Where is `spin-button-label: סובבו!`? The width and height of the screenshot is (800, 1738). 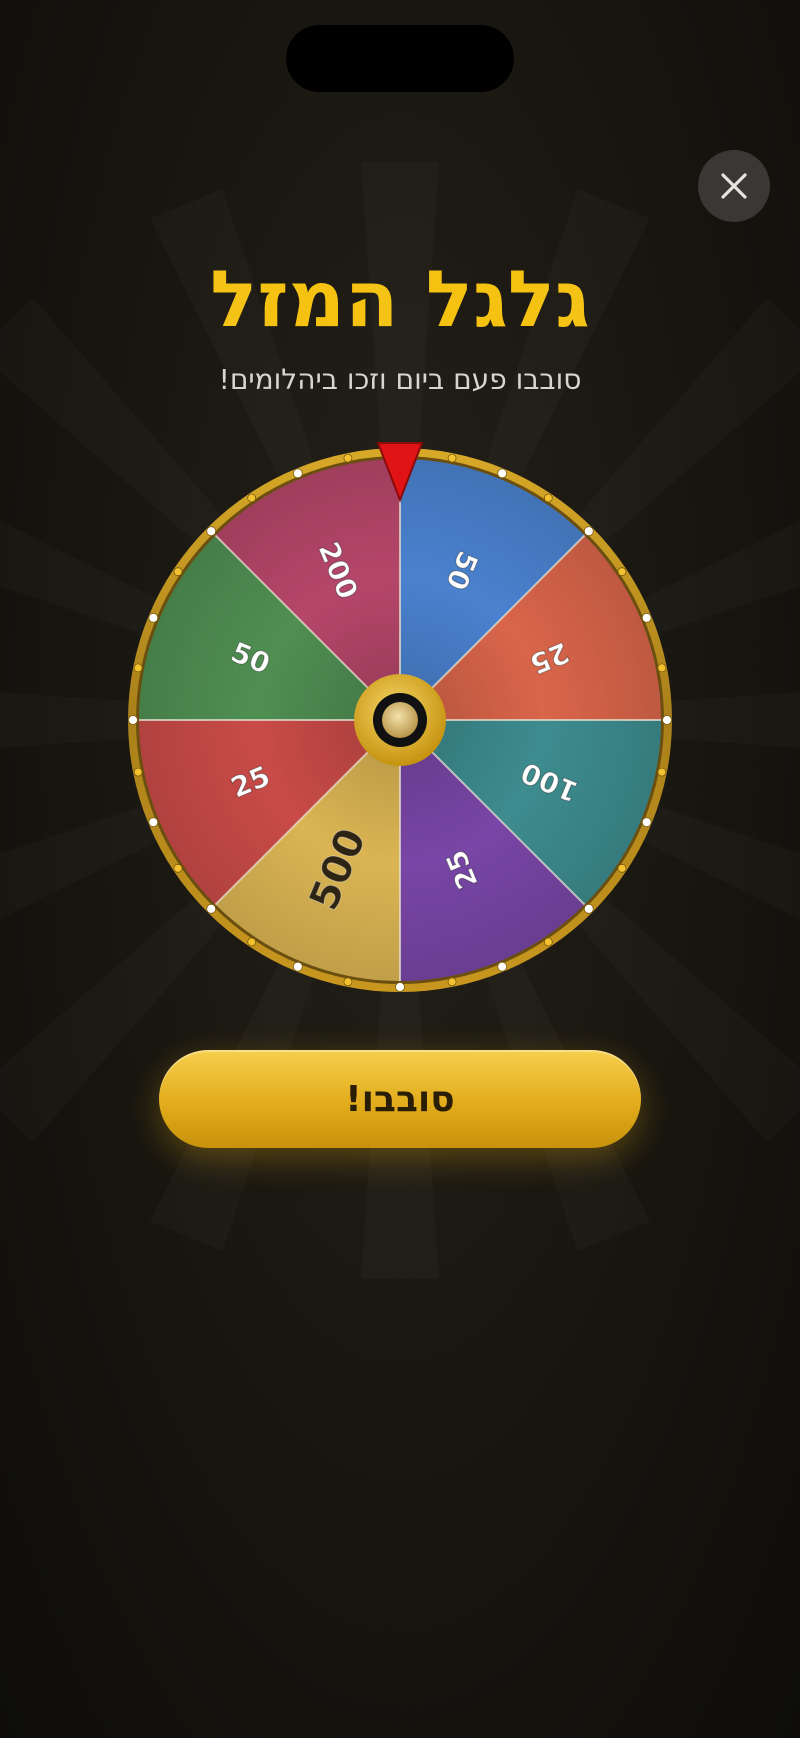
spin-button-label: סובבו! is located at coordinates (400, 1099).